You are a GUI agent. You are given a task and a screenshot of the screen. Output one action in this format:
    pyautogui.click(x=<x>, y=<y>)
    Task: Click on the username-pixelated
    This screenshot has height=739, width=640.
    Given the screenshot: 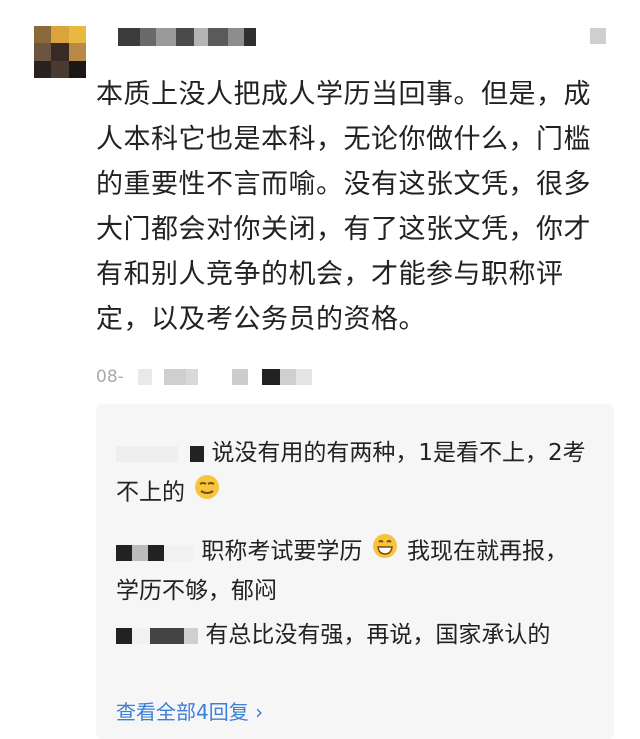 What is the action you would take?
    pyautogui.click(x=187, y=37)
    